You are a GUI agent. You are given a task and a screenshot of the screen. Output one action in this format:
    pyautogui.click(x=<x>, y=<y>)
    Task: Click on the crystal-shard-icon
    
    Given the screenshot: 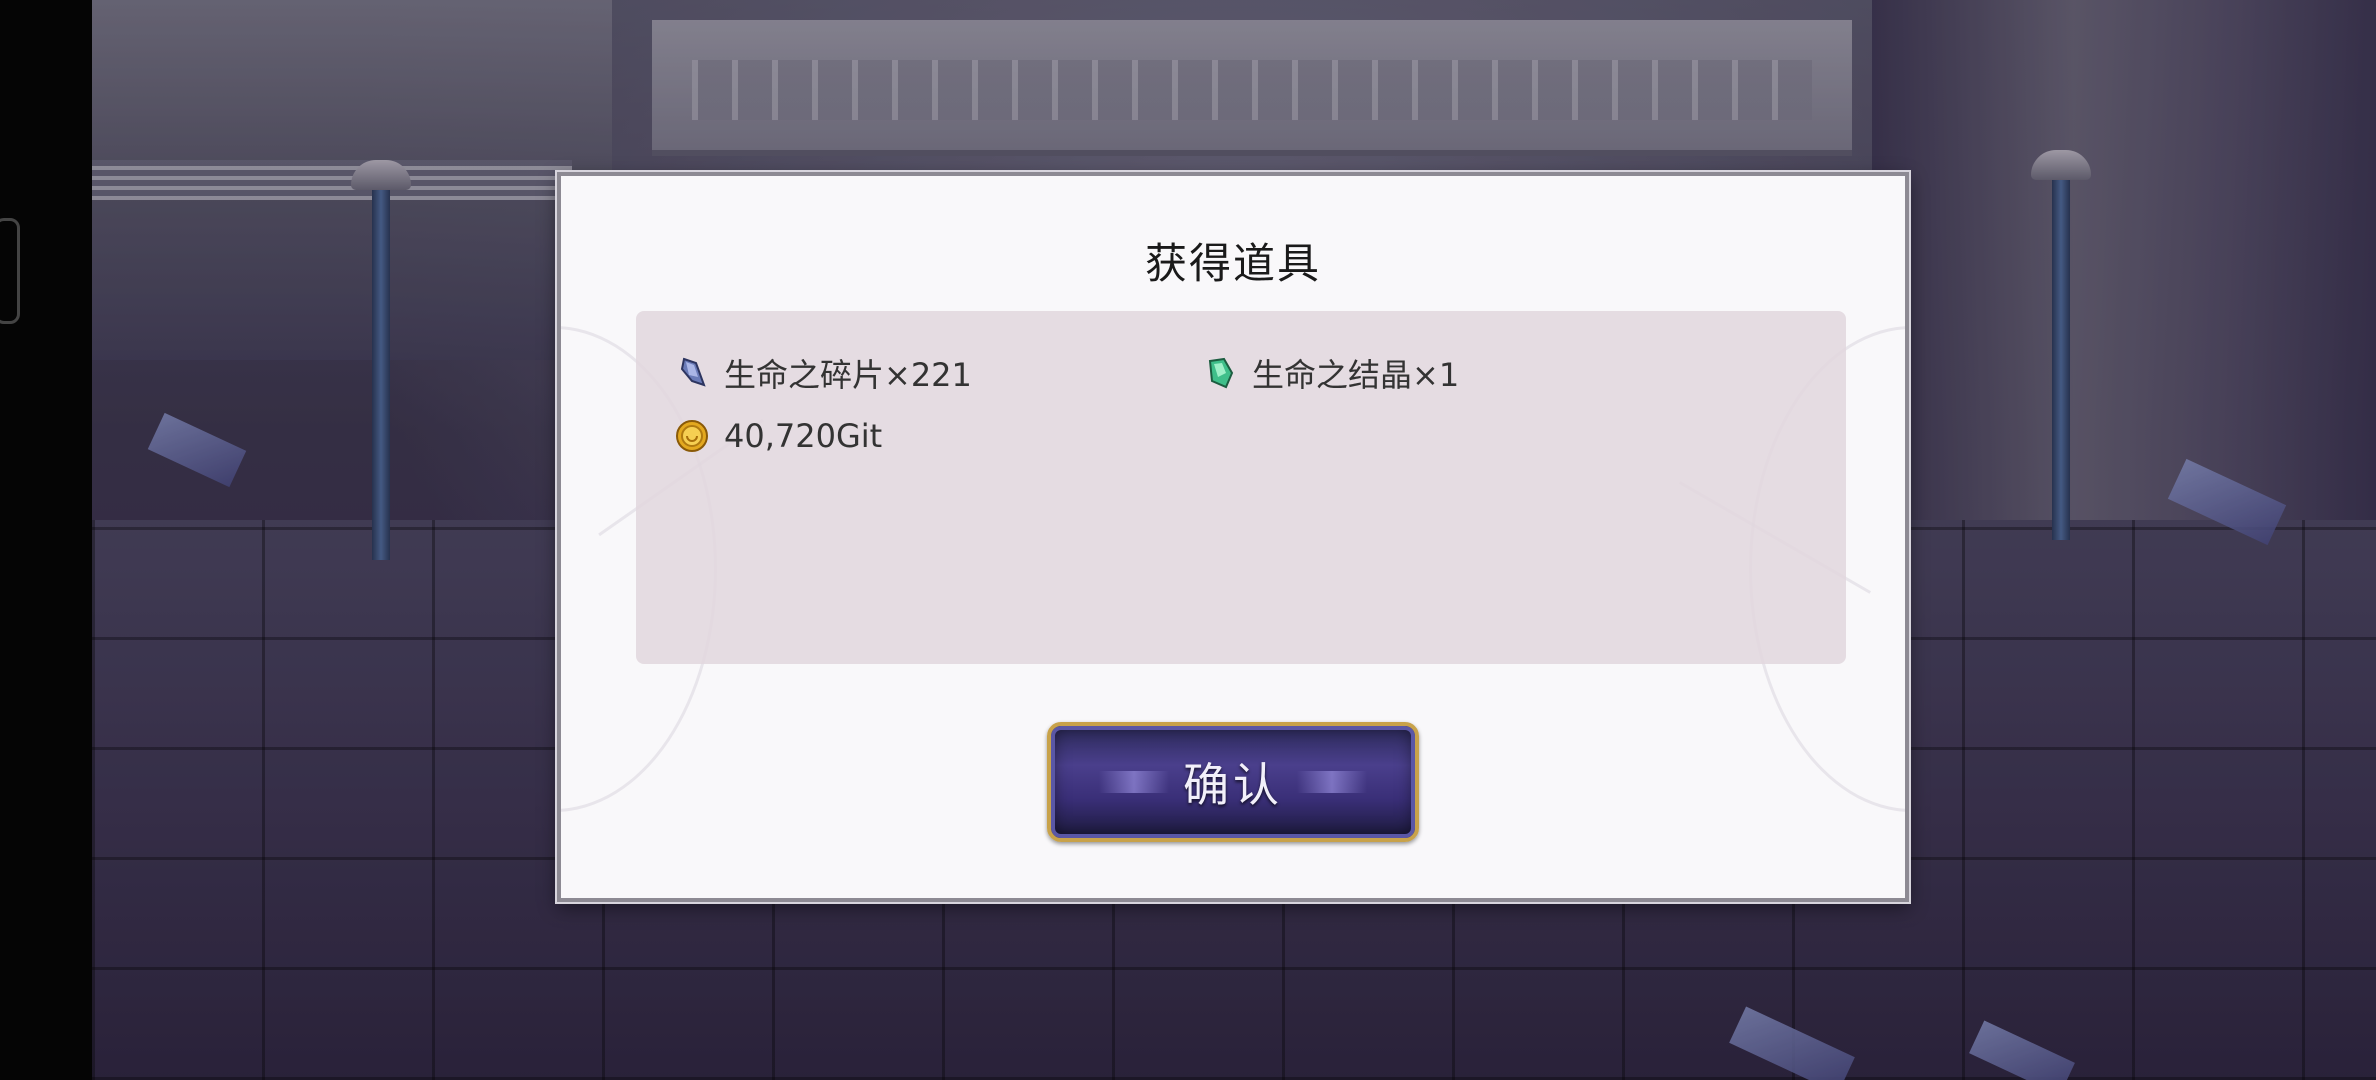 What is the action you would take?
    pyautogui.click(x=693, y=372)
    